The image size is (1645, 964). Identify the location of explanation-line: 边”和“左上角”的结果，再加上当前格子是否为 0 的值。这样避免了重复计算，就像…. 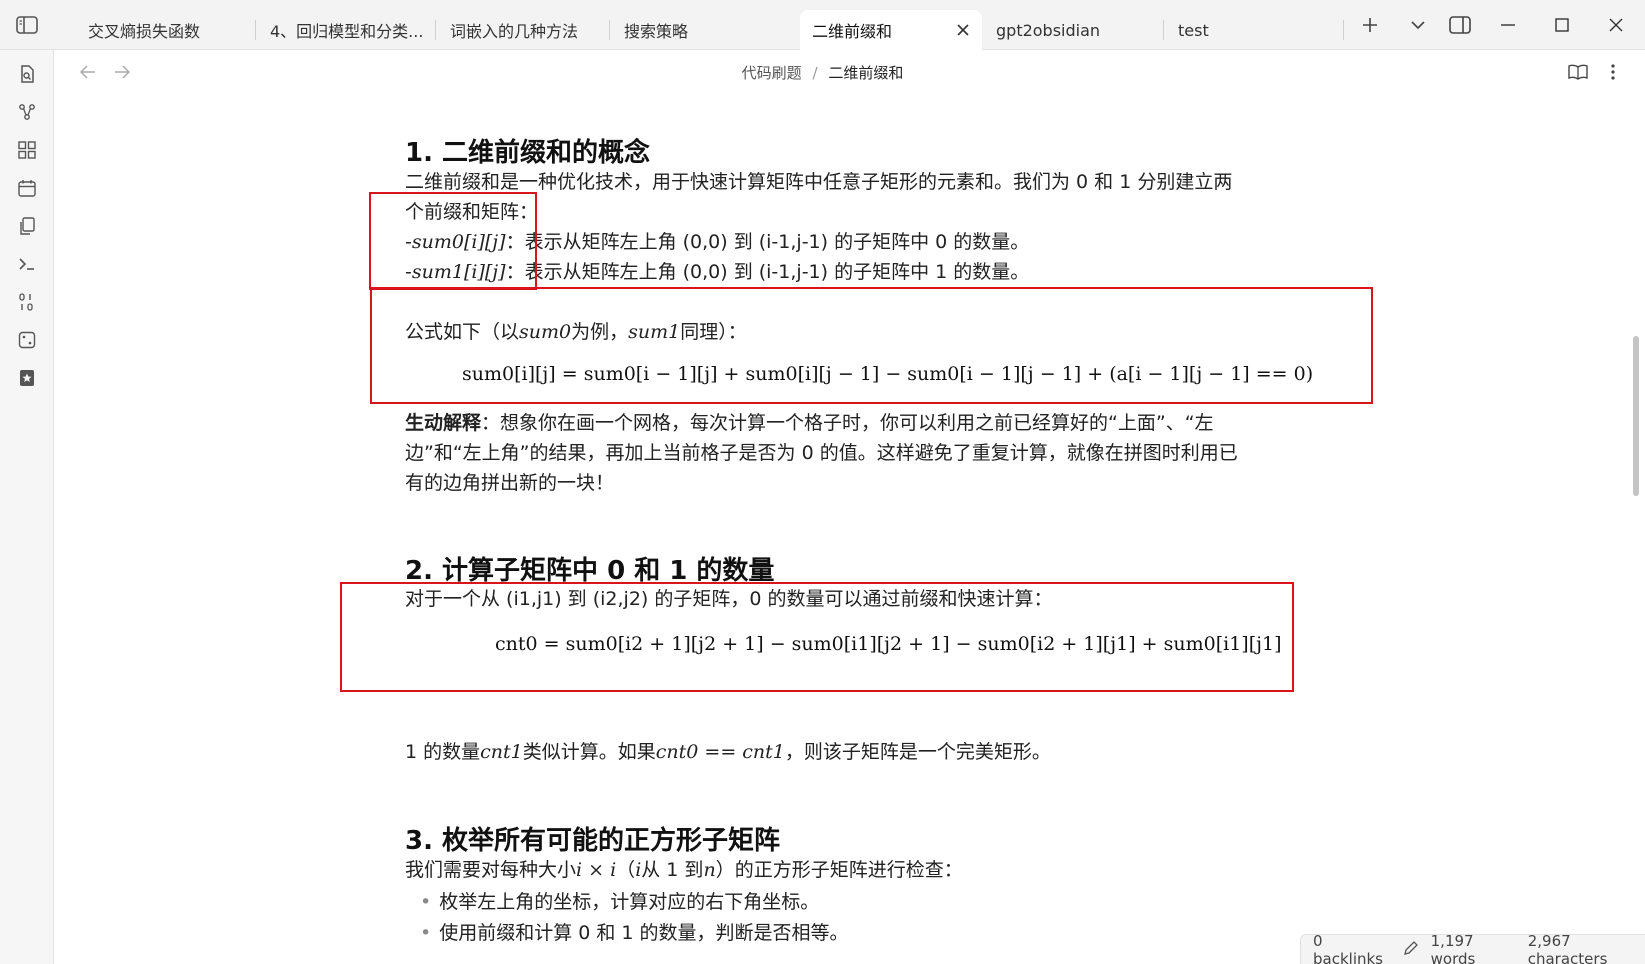
(821, 453).